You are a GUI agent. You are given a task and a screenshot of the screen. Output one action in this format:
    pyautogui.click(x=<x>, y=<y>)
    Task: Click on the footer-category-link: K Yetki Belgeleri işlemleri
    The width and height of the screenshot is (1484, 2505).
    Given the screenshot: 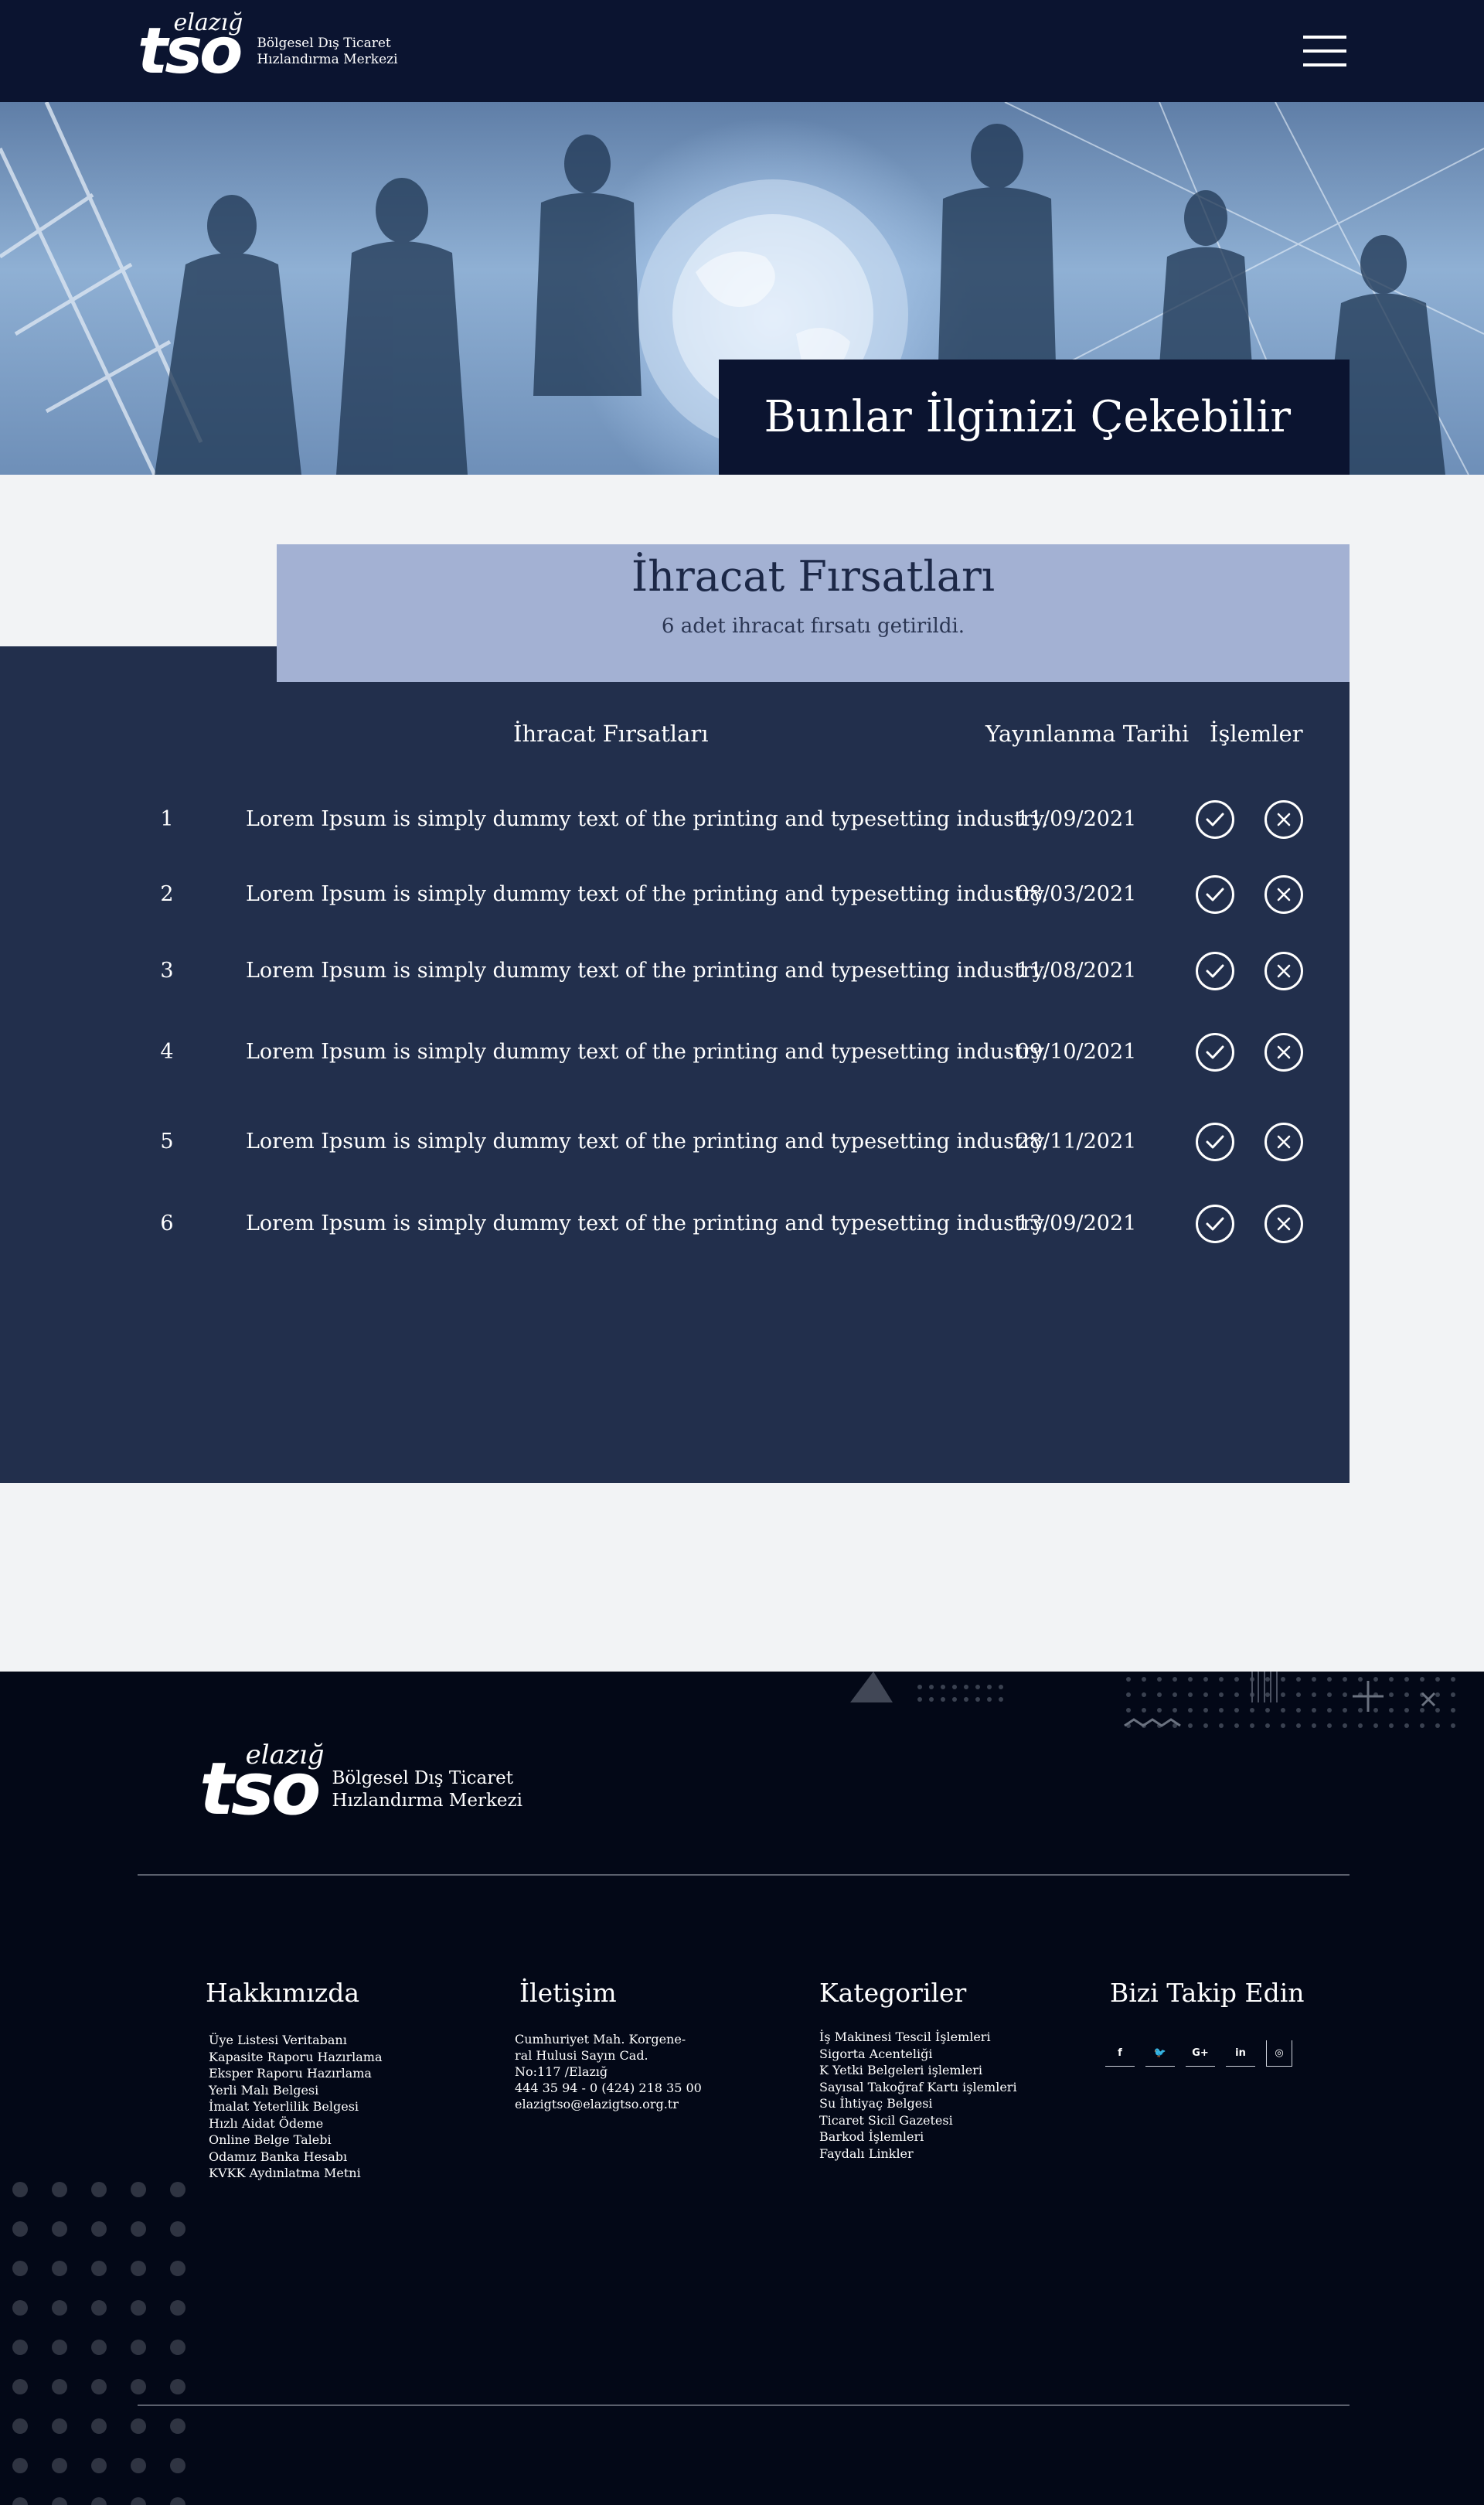 What is the action you would take?
    pyautogui.click(x=918, y=2070)
    